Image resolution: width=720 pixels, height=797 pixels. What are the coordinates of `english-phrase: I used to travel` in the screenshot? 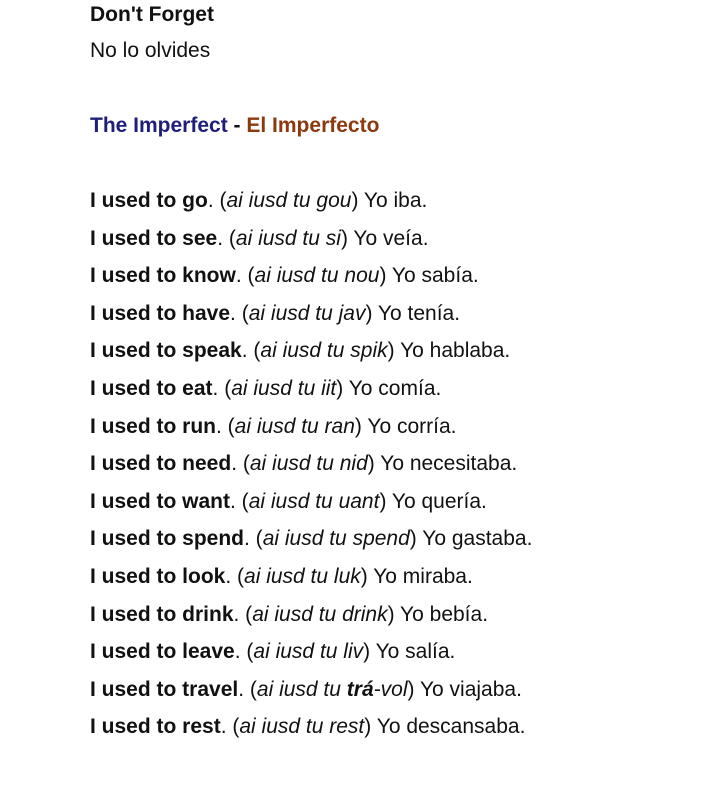 It's located at (164, 689).